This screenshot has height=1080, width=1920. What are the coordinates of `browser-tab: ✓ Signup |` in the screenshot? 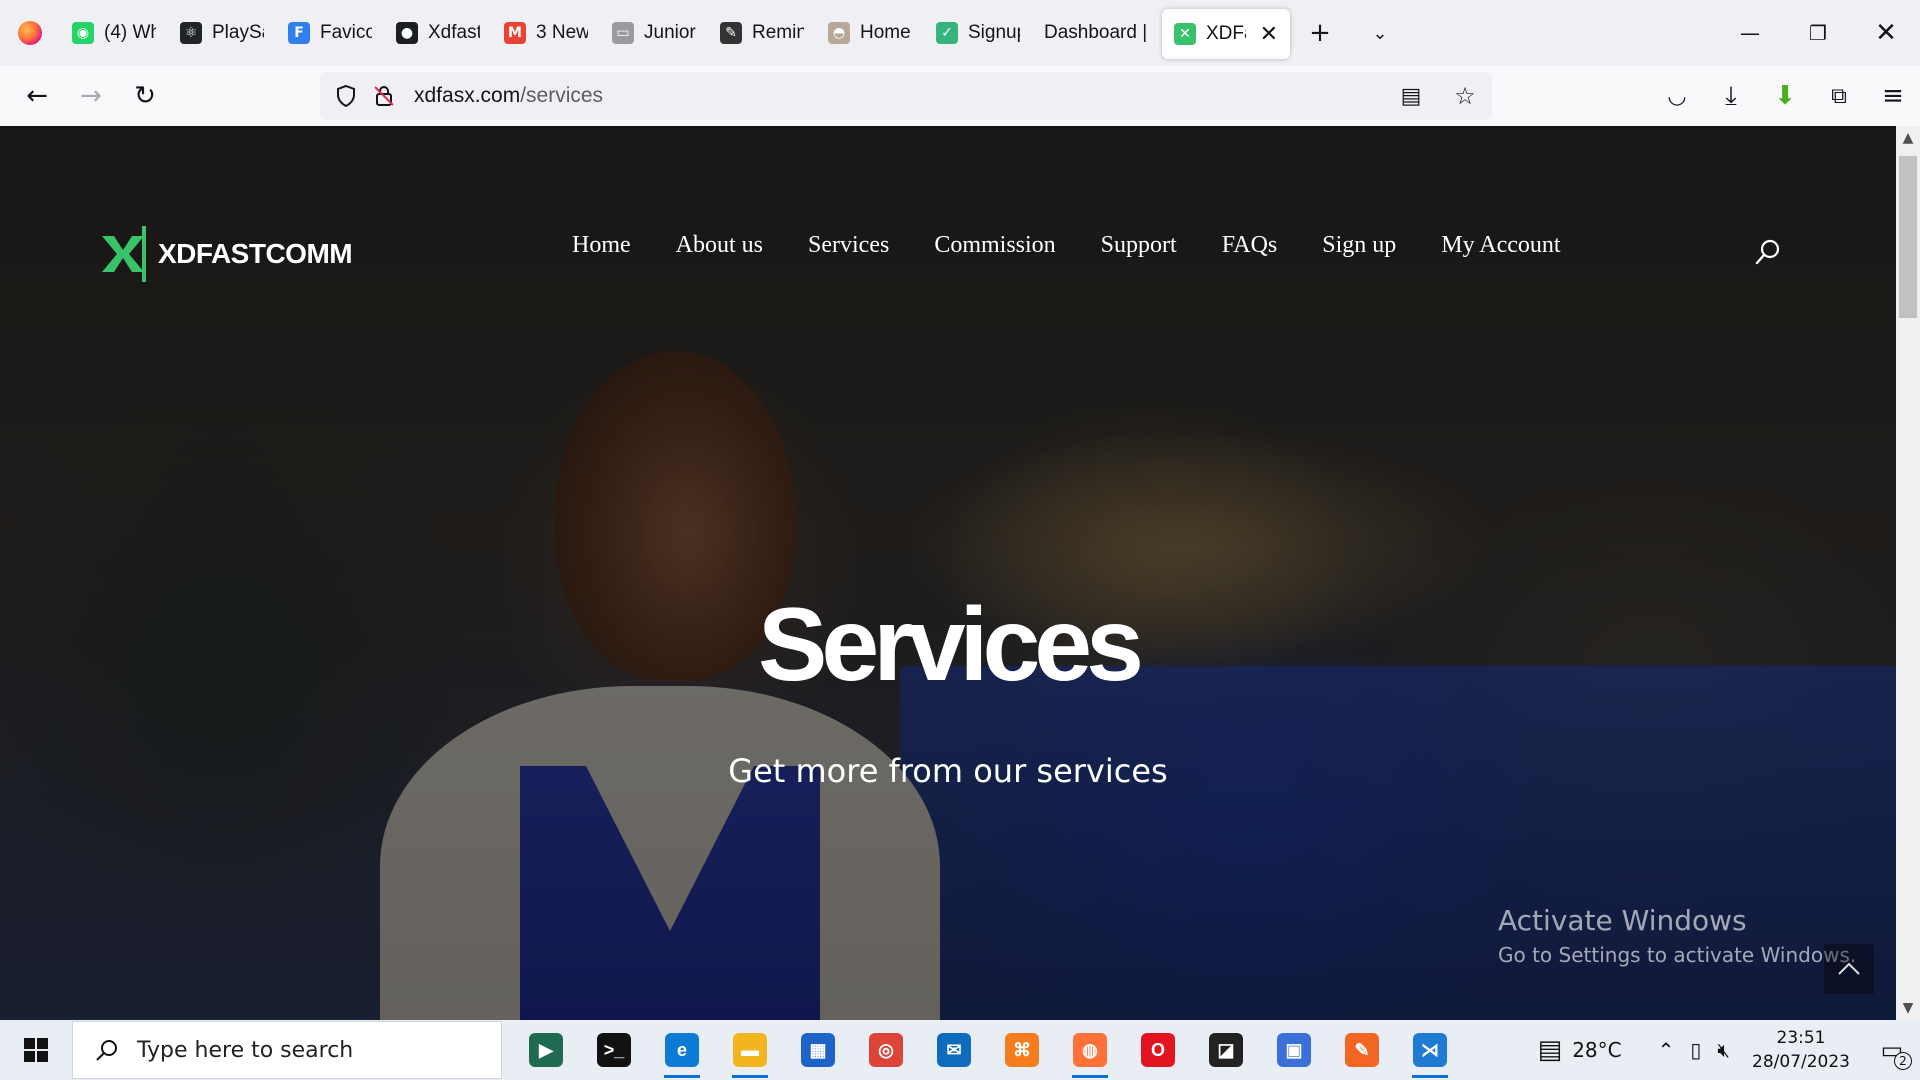 It's located at (978, 33).